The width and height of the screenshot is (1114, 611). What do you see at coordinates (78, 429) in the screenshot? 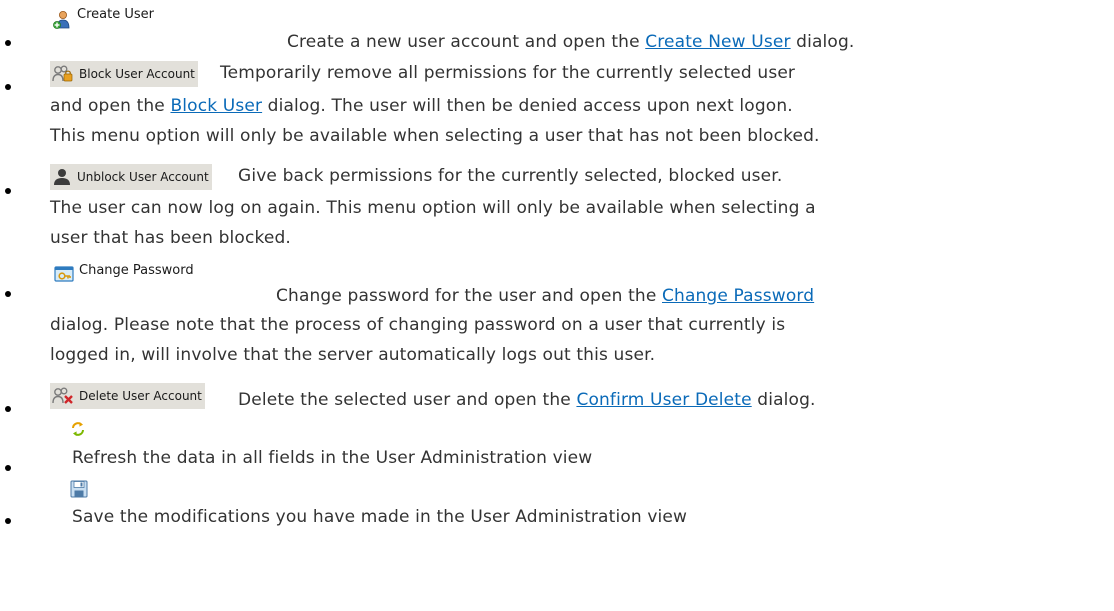
I see `refresh-icon` at bounding box center [78, 429].